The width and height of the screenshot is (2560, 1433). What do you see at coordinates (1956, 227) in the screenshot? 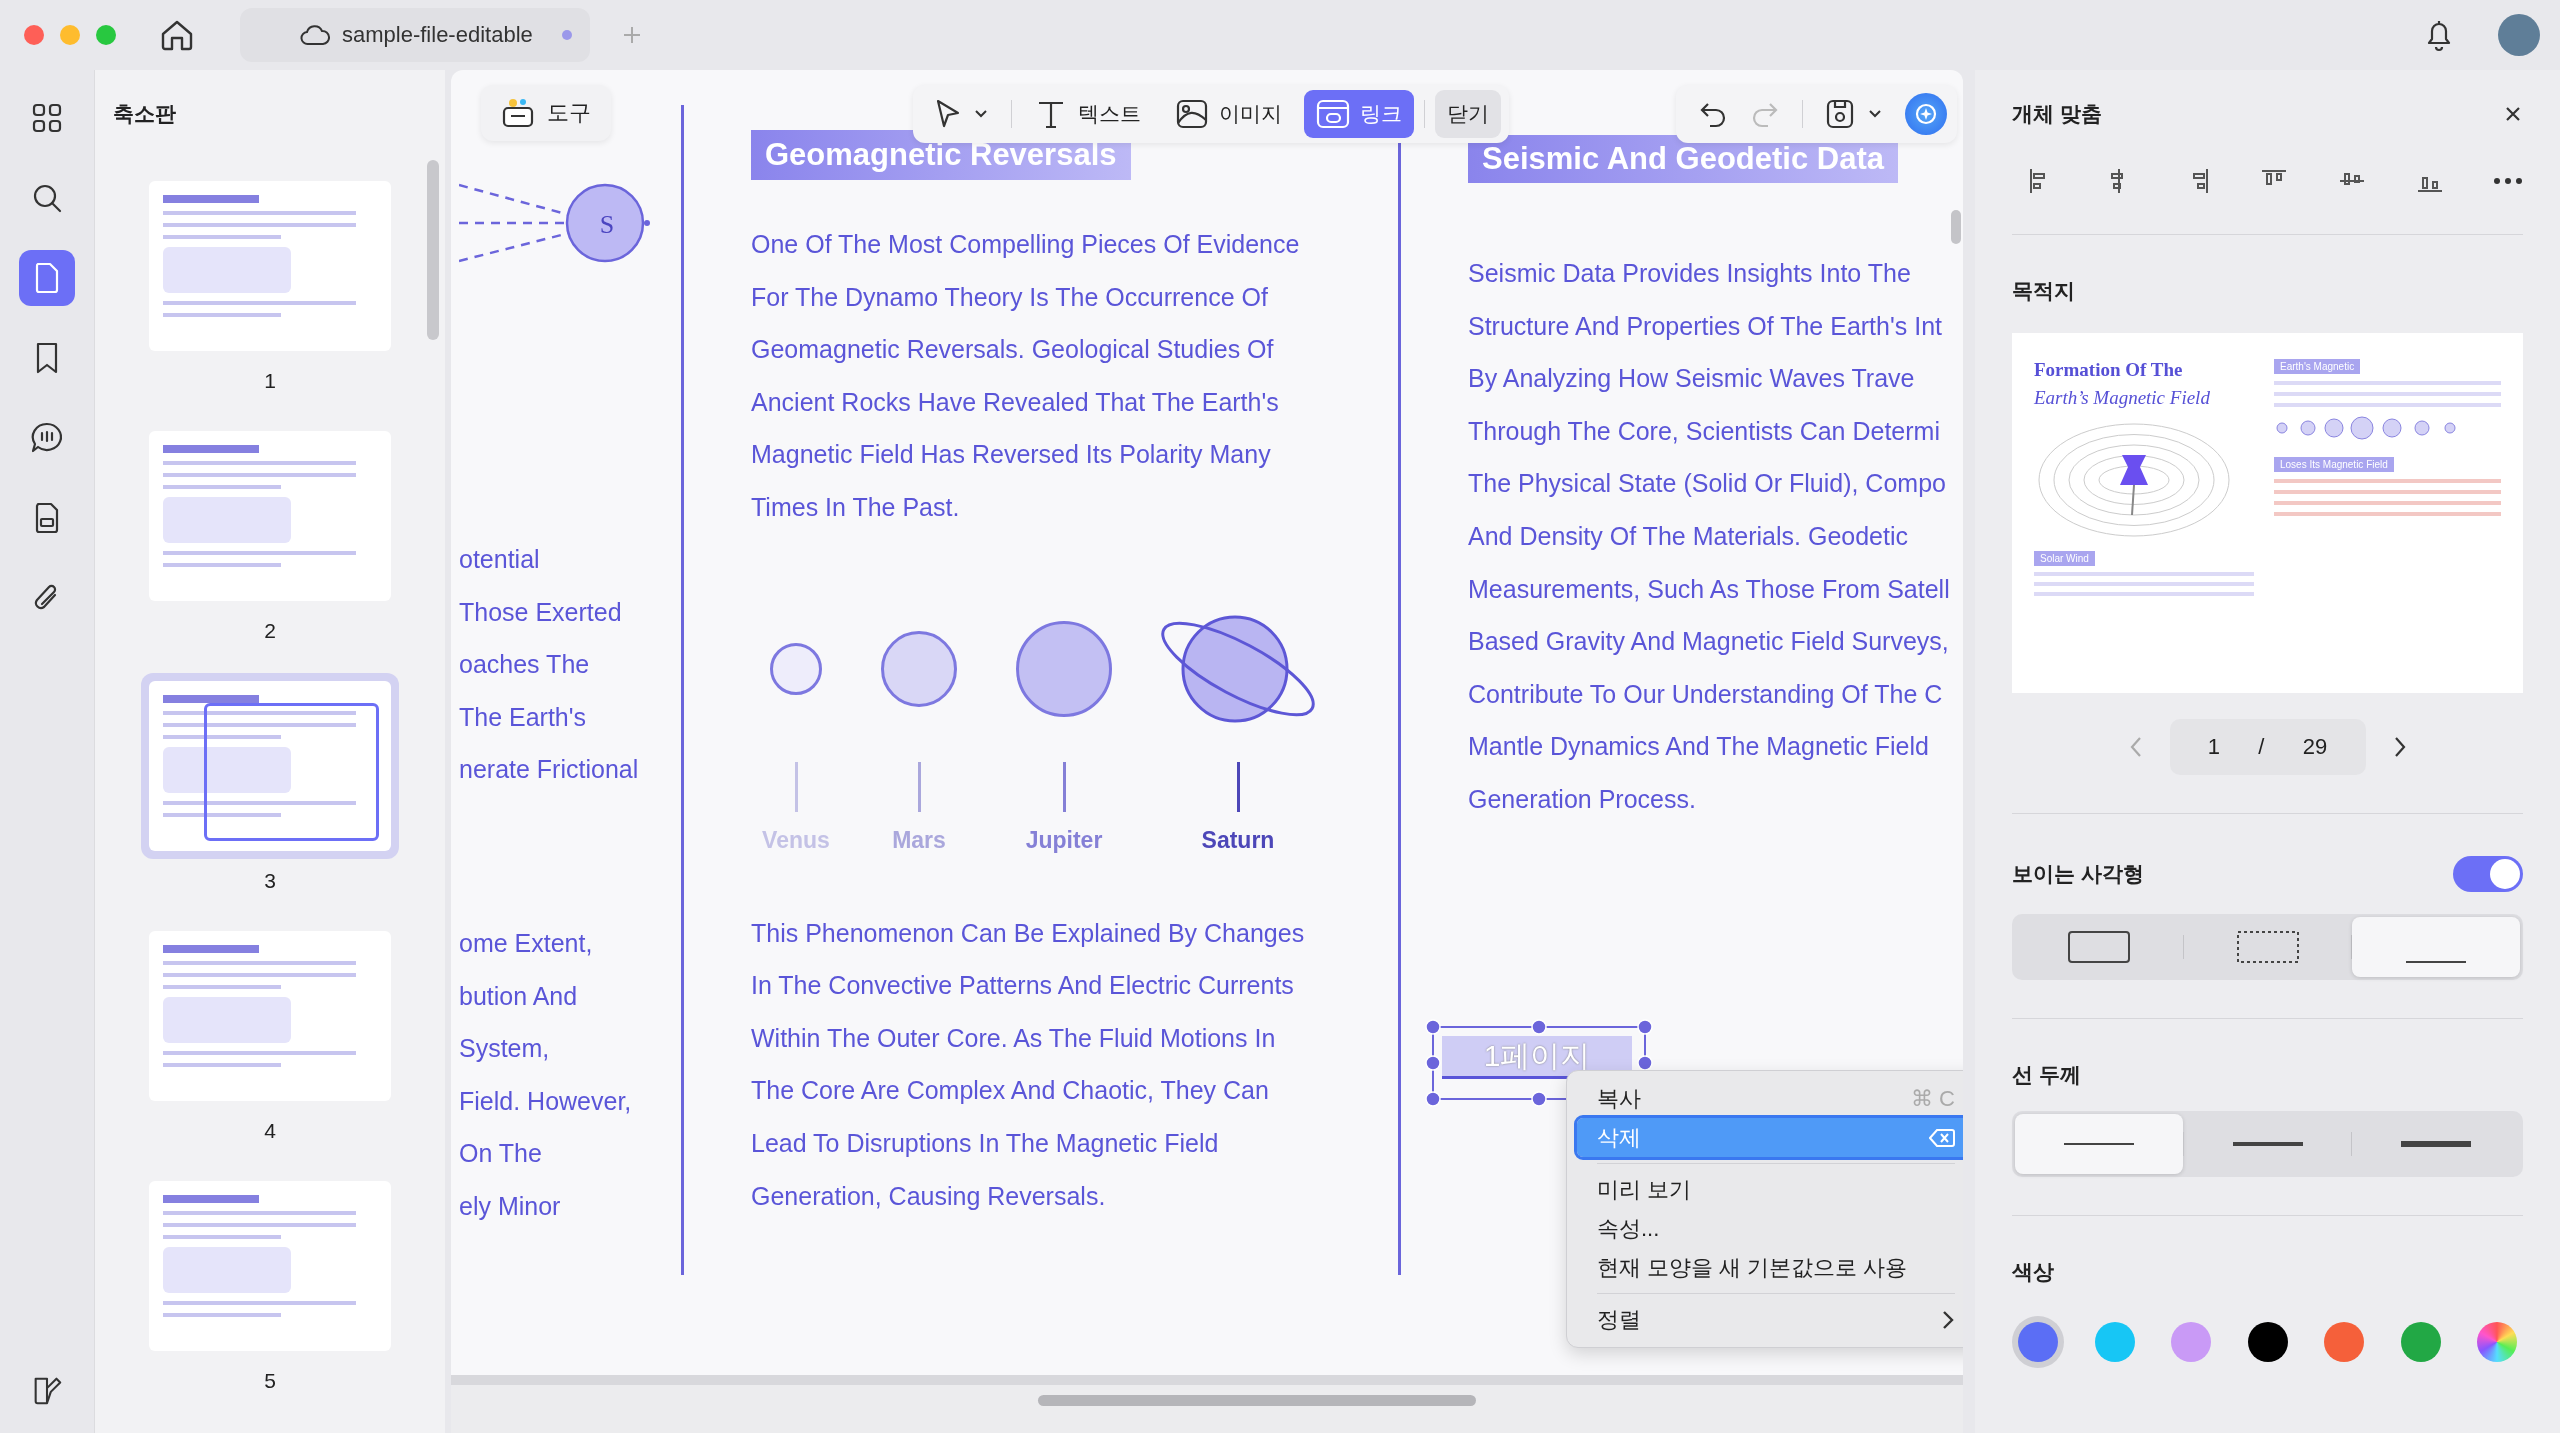
I see `vertical-scrollbar-thumb` at bounding box center [1956, 227].